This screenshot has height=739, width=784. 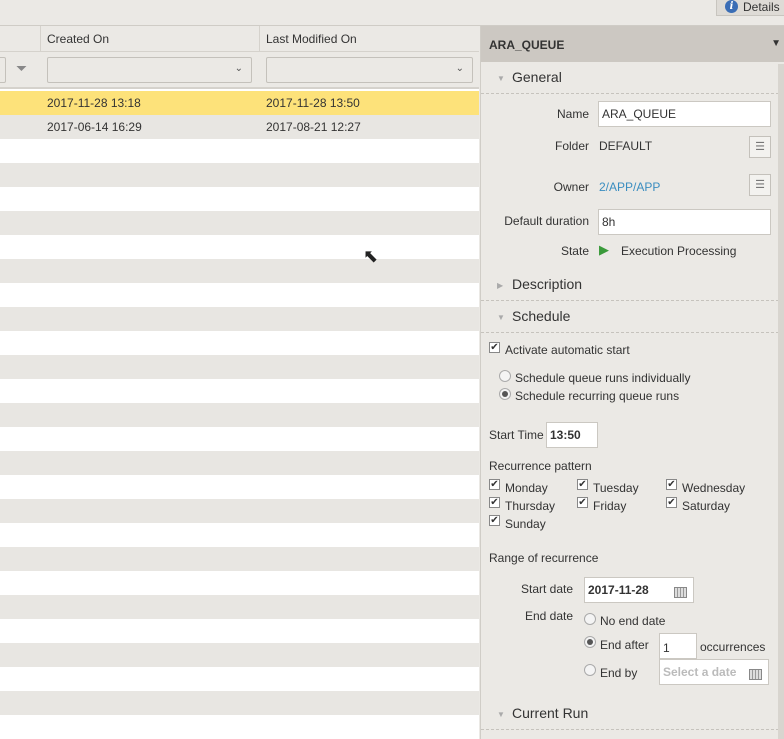 What do you see at coordinates (624, 645) in the screenshot?
I see `end-after-label: End after` at bounding box center [624, 645].